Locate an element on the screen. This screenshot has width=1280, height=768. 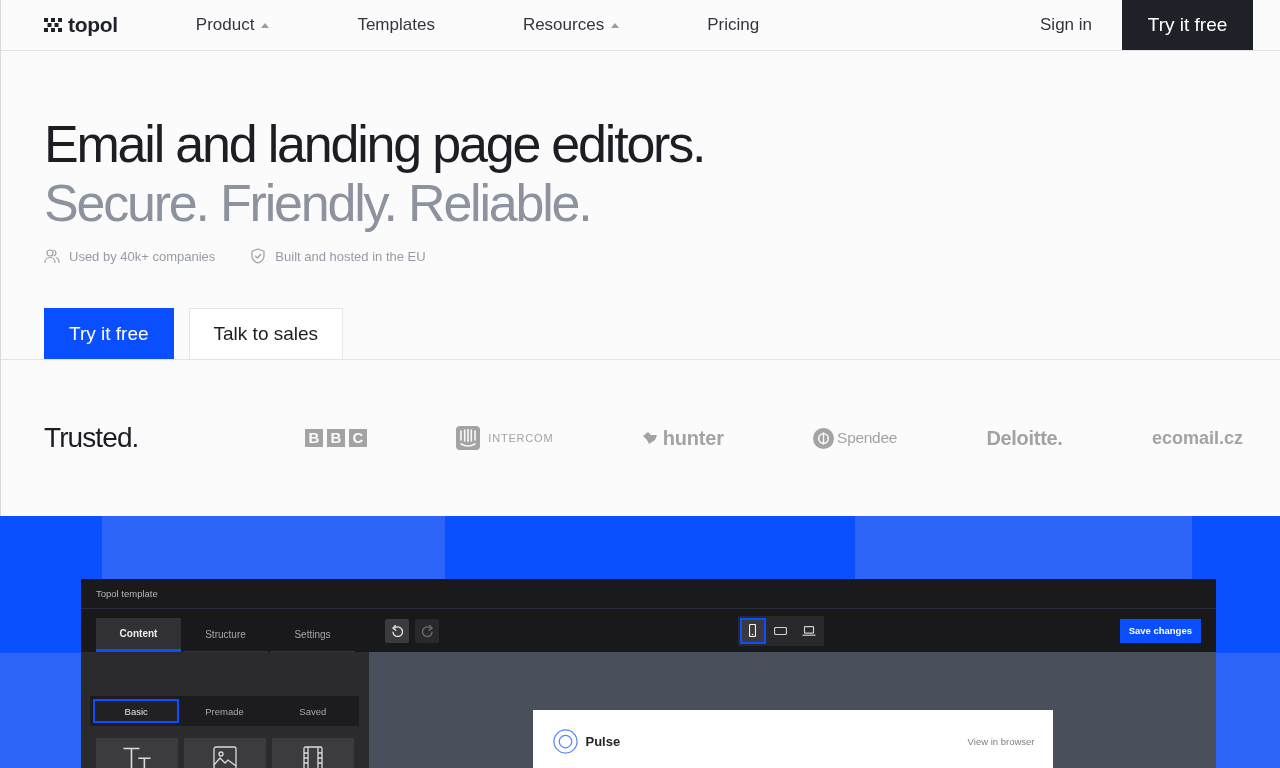
nav-link: Pricing is located at coordinates (733, 25).